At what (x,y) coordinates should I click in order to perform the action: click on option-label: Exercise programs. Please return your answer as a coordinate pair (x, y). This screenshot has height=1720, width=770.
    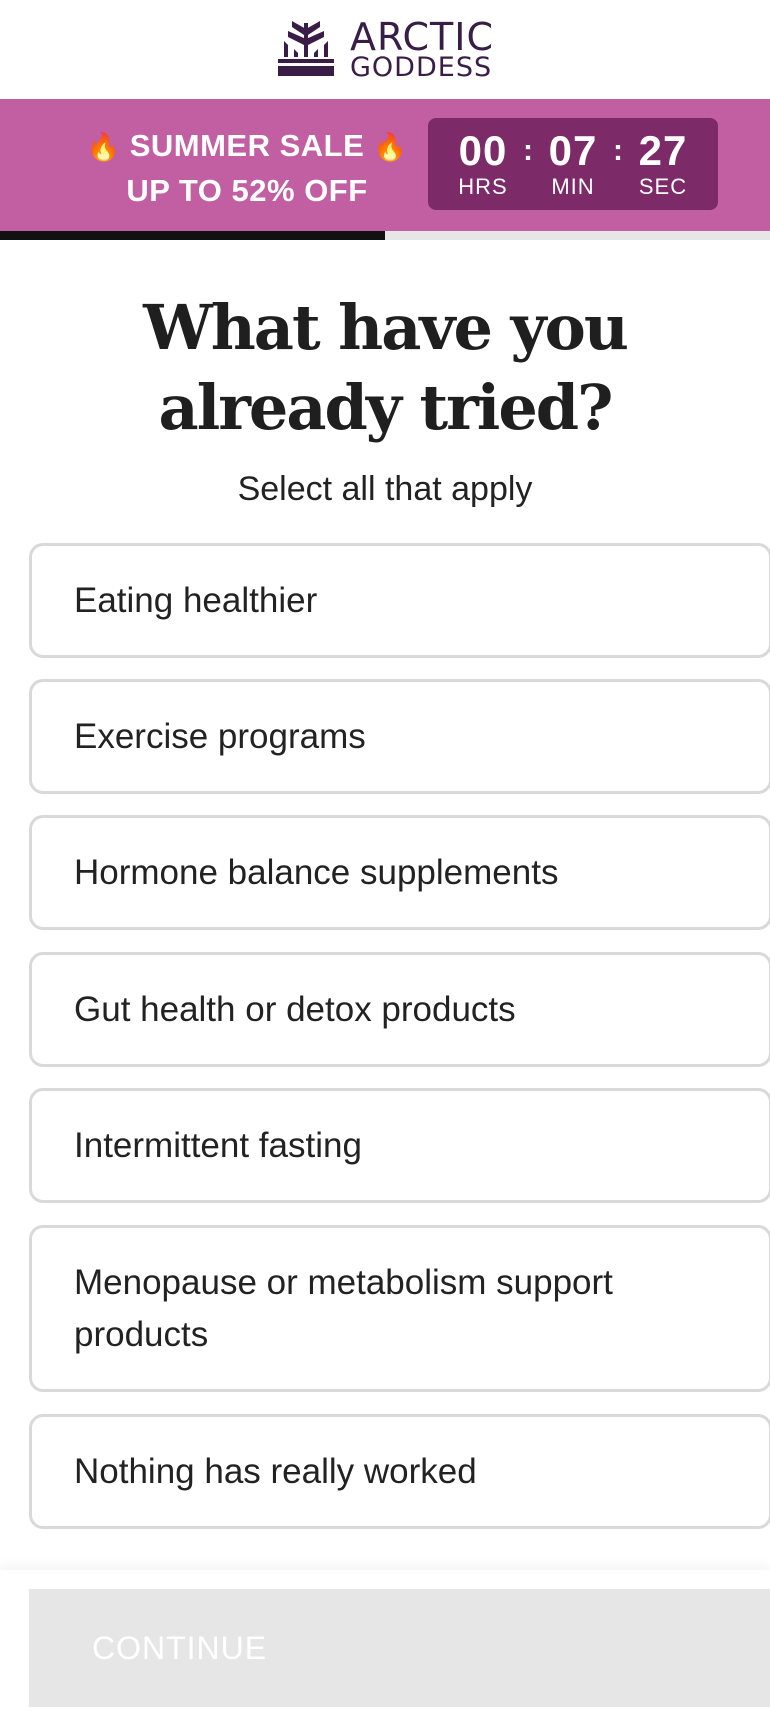
    Looking at the image, I should click on (220, 736).